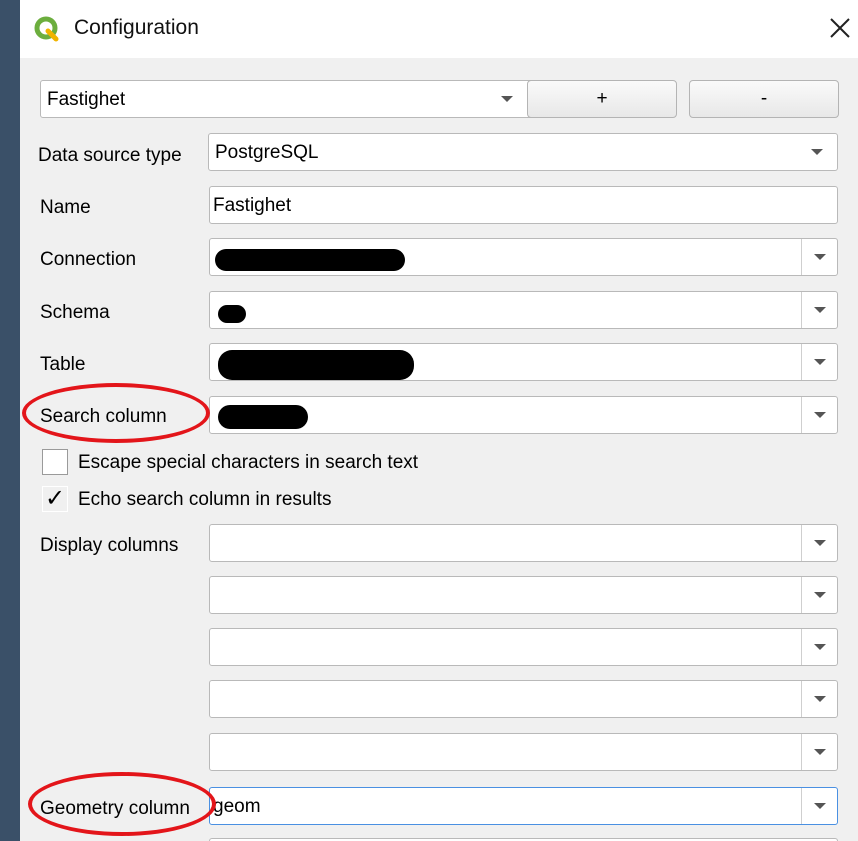 The height and width of the screenshot is (841, 858). What do you see at coordinates (523, 415) in the screenshot?
I see `search-column-select` at bounding box center [523, 415].